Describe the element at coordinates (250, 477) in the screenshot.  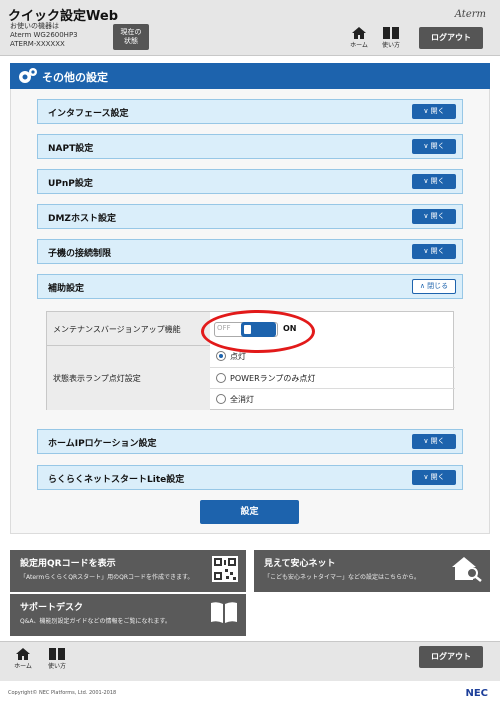
I see `accordion-rakuraku: らくらくネットスタートLite設定 ∨ 開く` at that location.